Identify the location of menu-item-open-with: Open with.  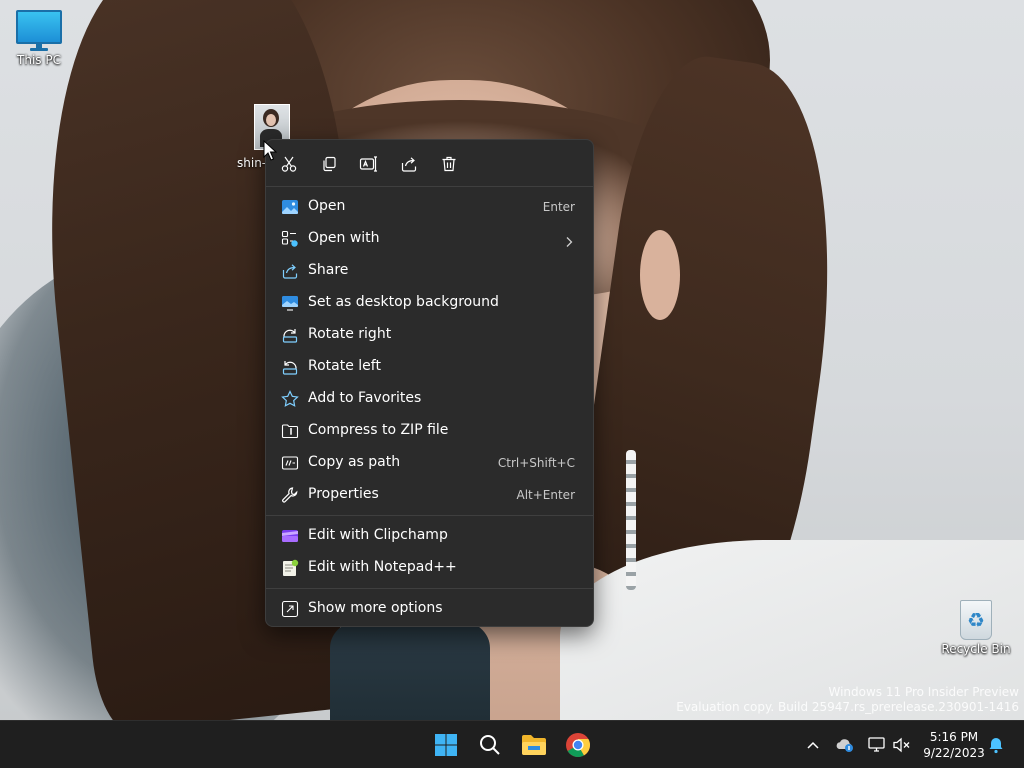
(429, 239).